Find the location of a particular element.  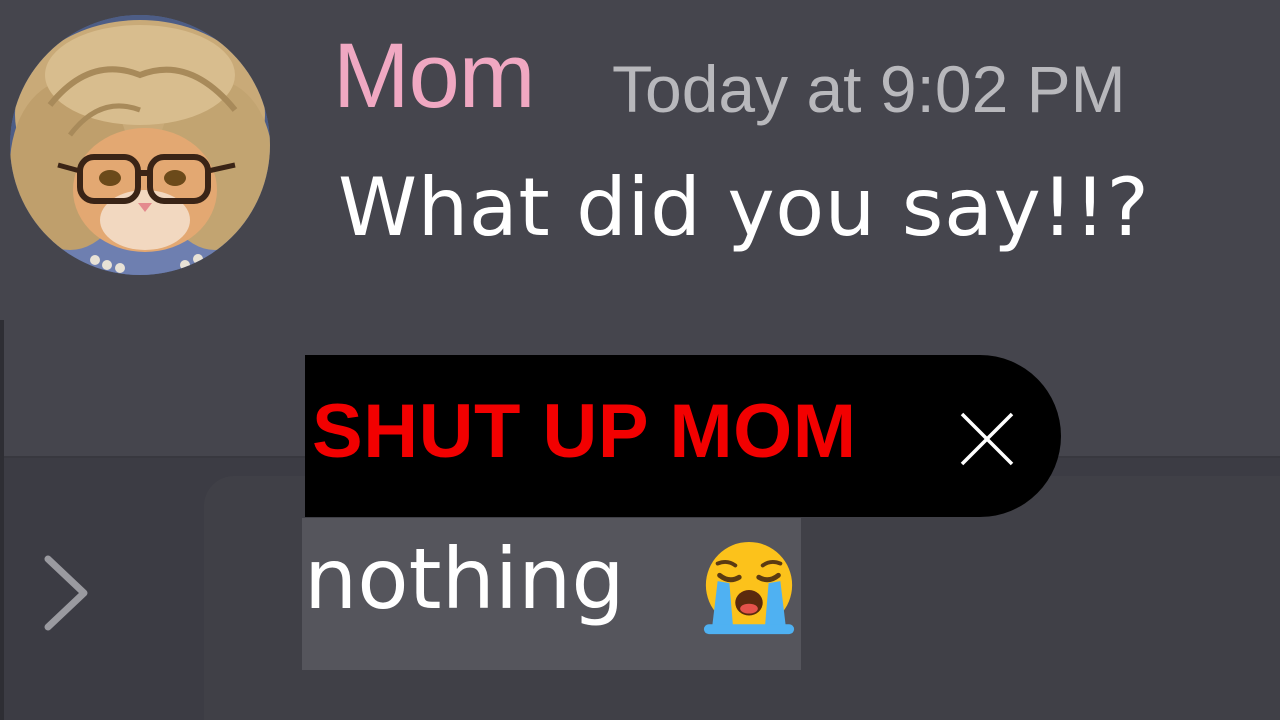

loudly-crying-face-icon is located at coordinates (749, 588).